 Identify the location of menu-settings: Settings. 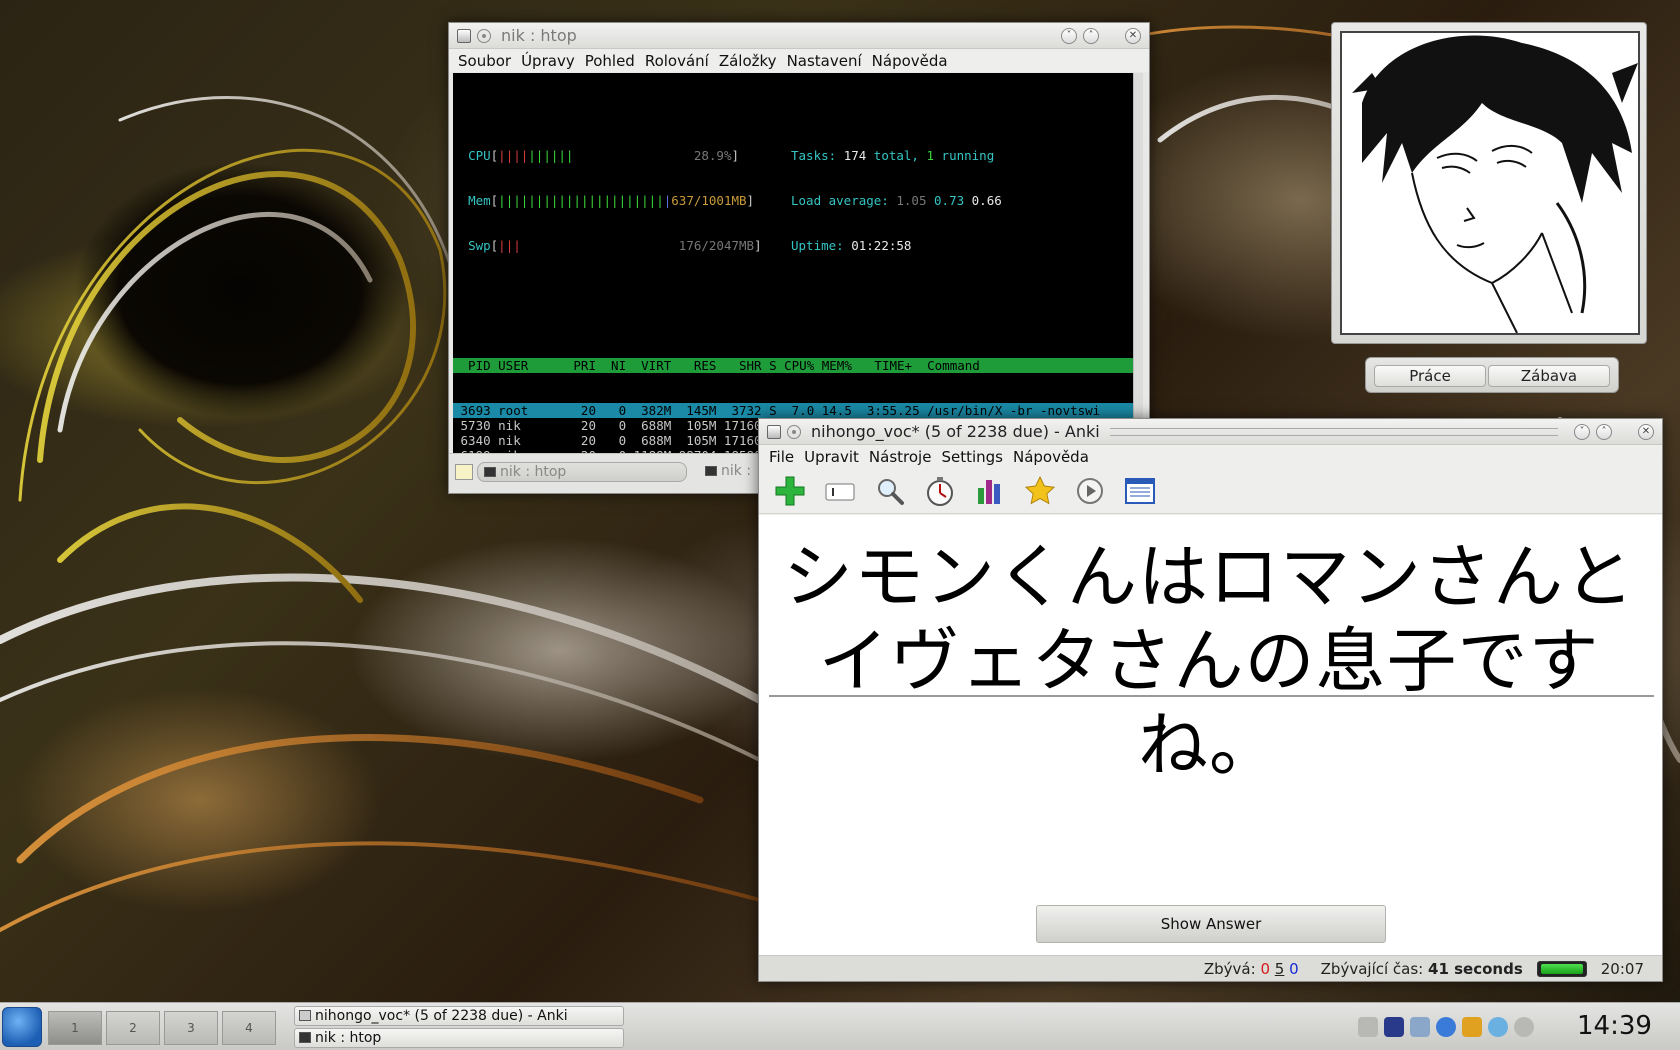
(972, 457).